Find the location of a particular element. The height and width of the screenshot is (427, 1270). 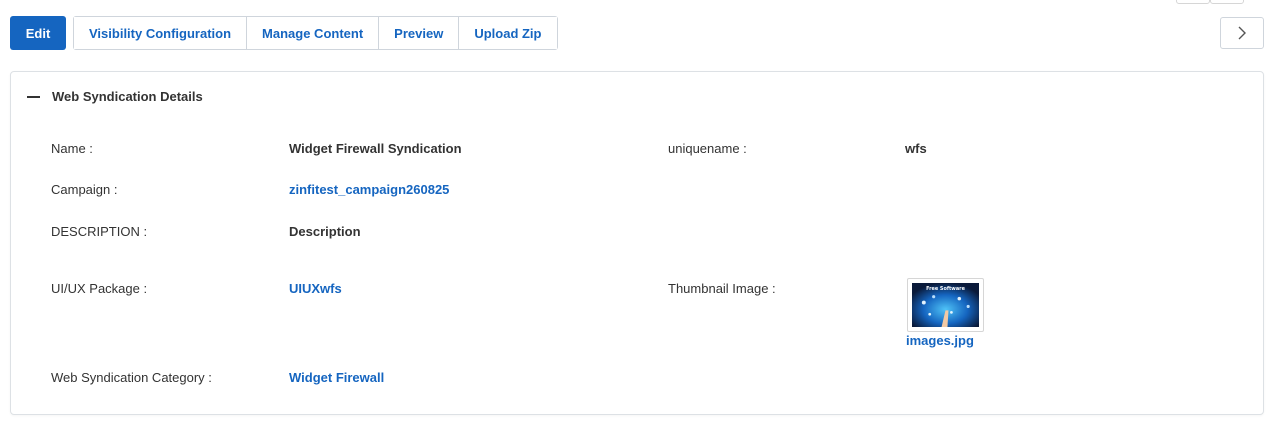

thumbnail-image: Free Software is located at coordinates (945, 305).